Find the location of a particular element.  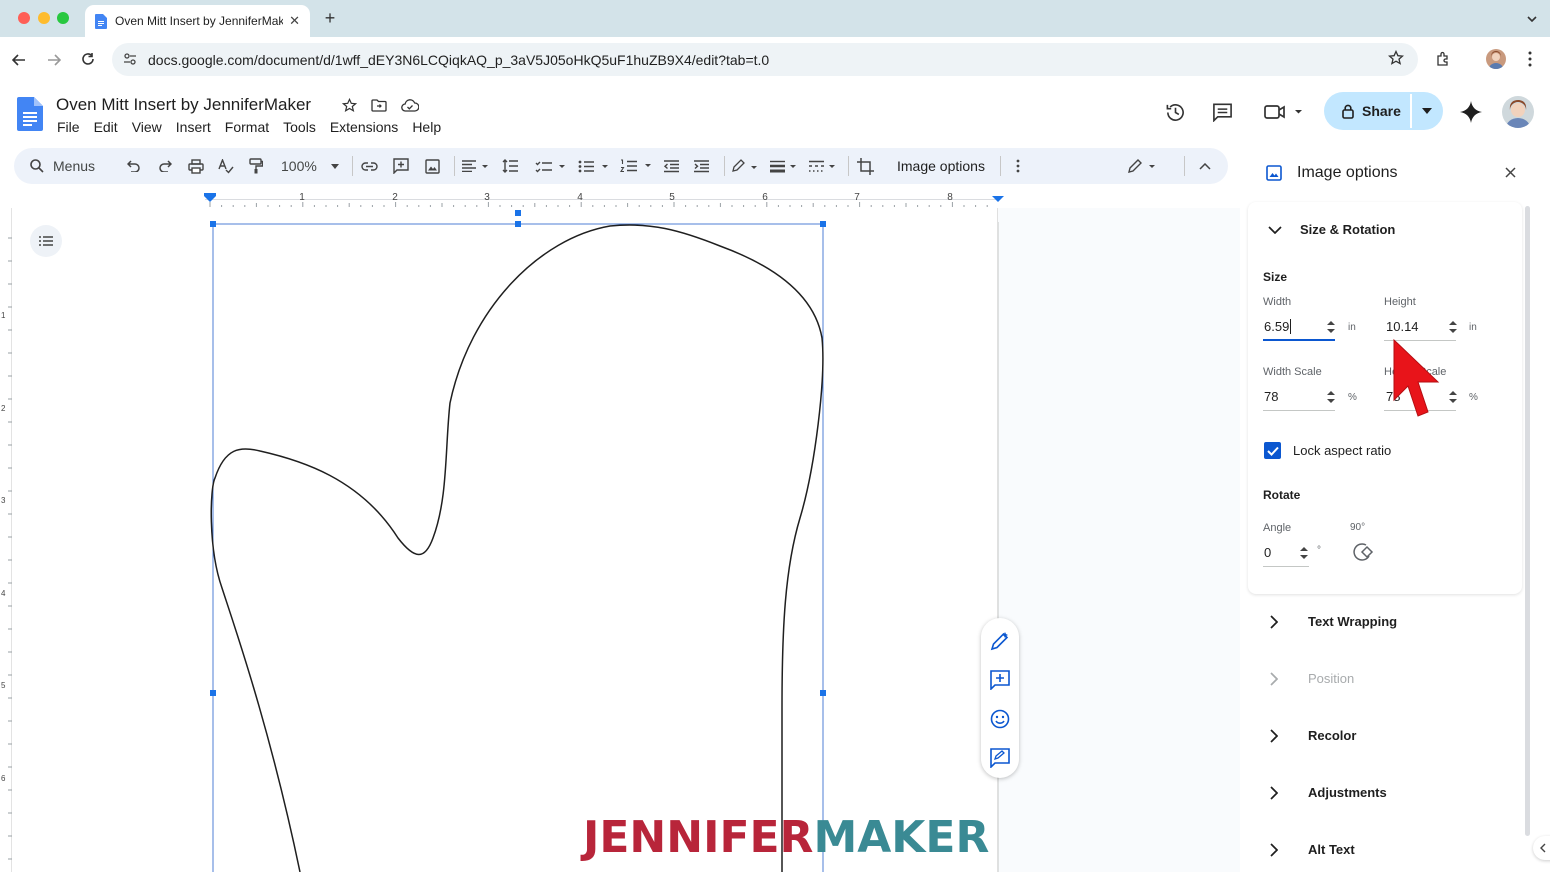

bulleted-list-icon is located at coordinates (594, 166).